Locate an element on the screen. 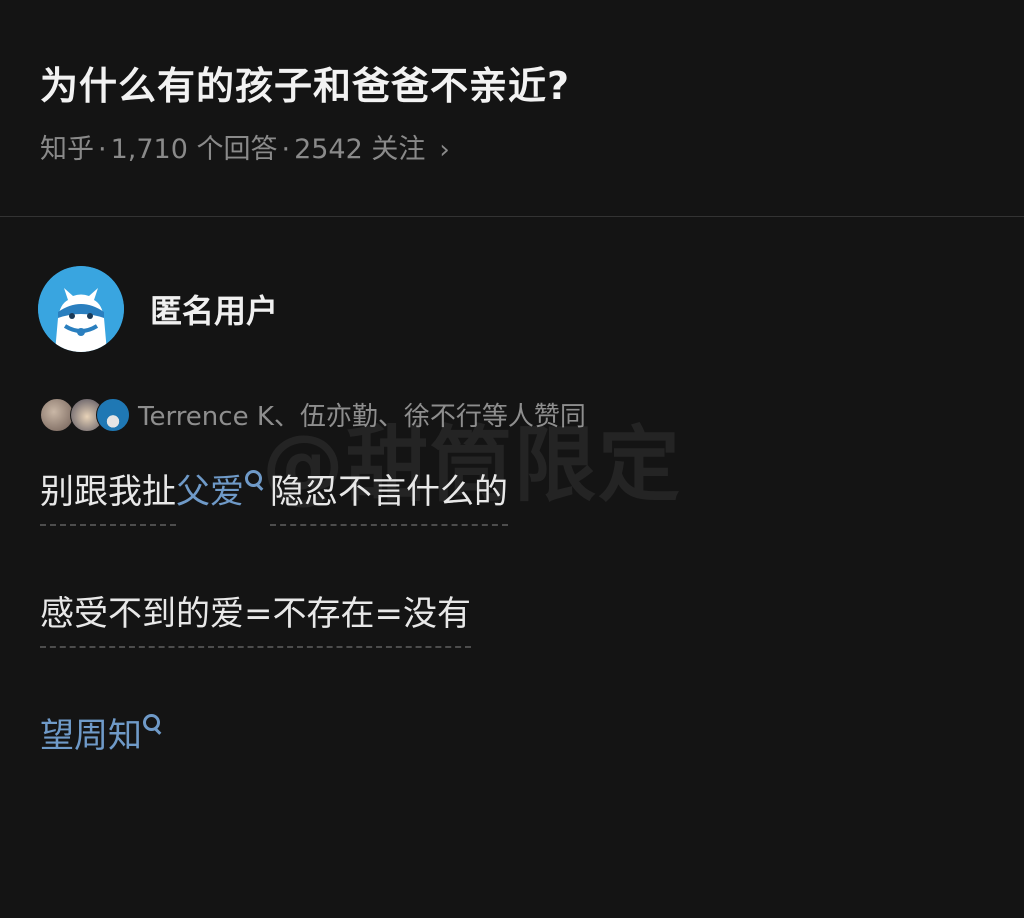 The height and width of the screenshot is (918, 1024). upvote-row: Terrence K、伍亦勤、徐不行等人赞同 is located at coordinates (313, 414).